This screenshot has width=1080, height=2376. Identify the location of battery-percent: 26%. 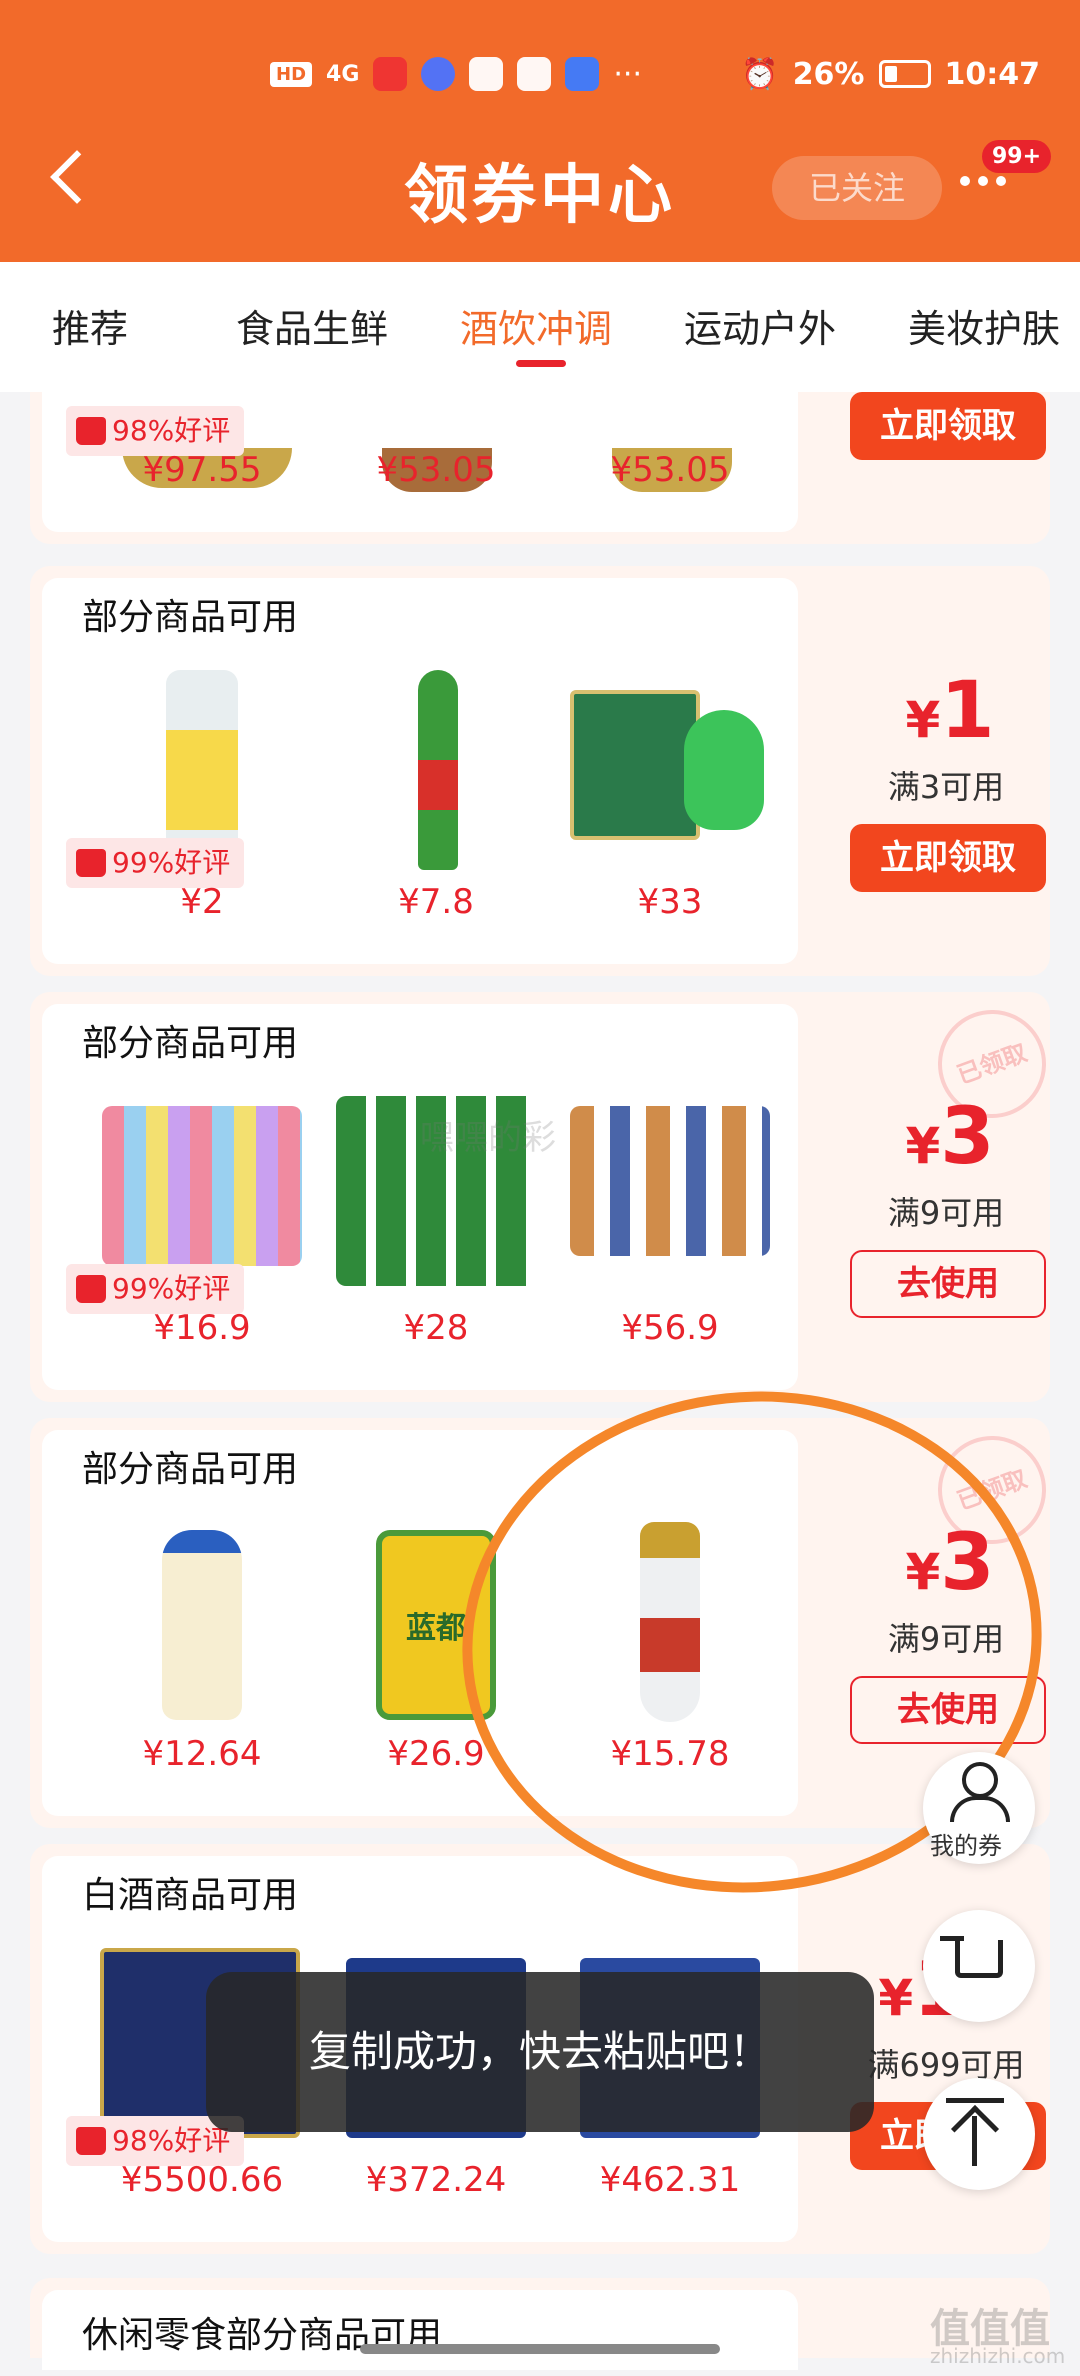
(828, 74).